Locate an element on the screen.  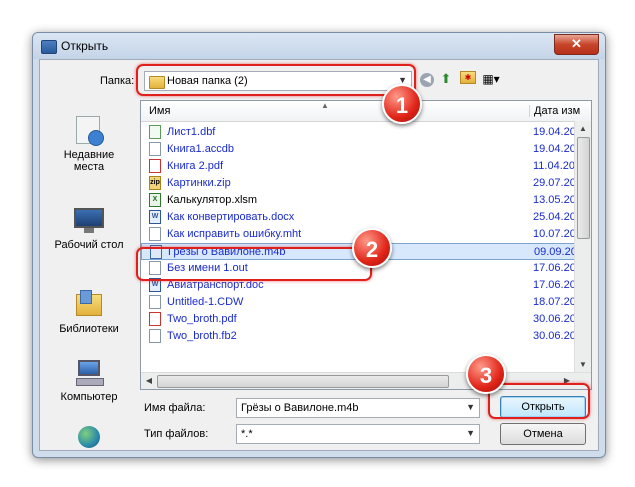
table-row: Untitled-1.CDW 18.07.20 is located at coordinates (359, 302).